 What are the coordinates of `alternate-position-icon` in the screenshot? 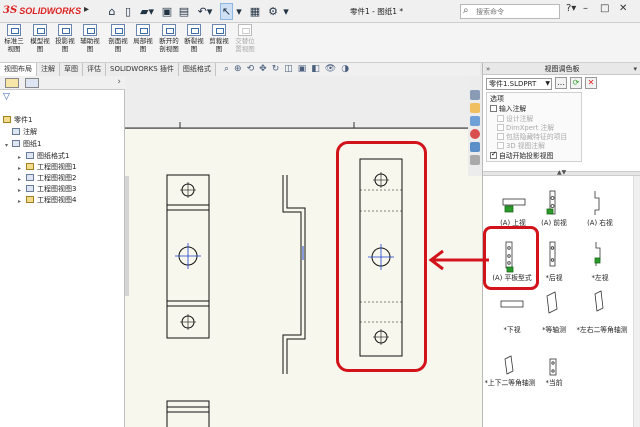 It's located at (245, 30).